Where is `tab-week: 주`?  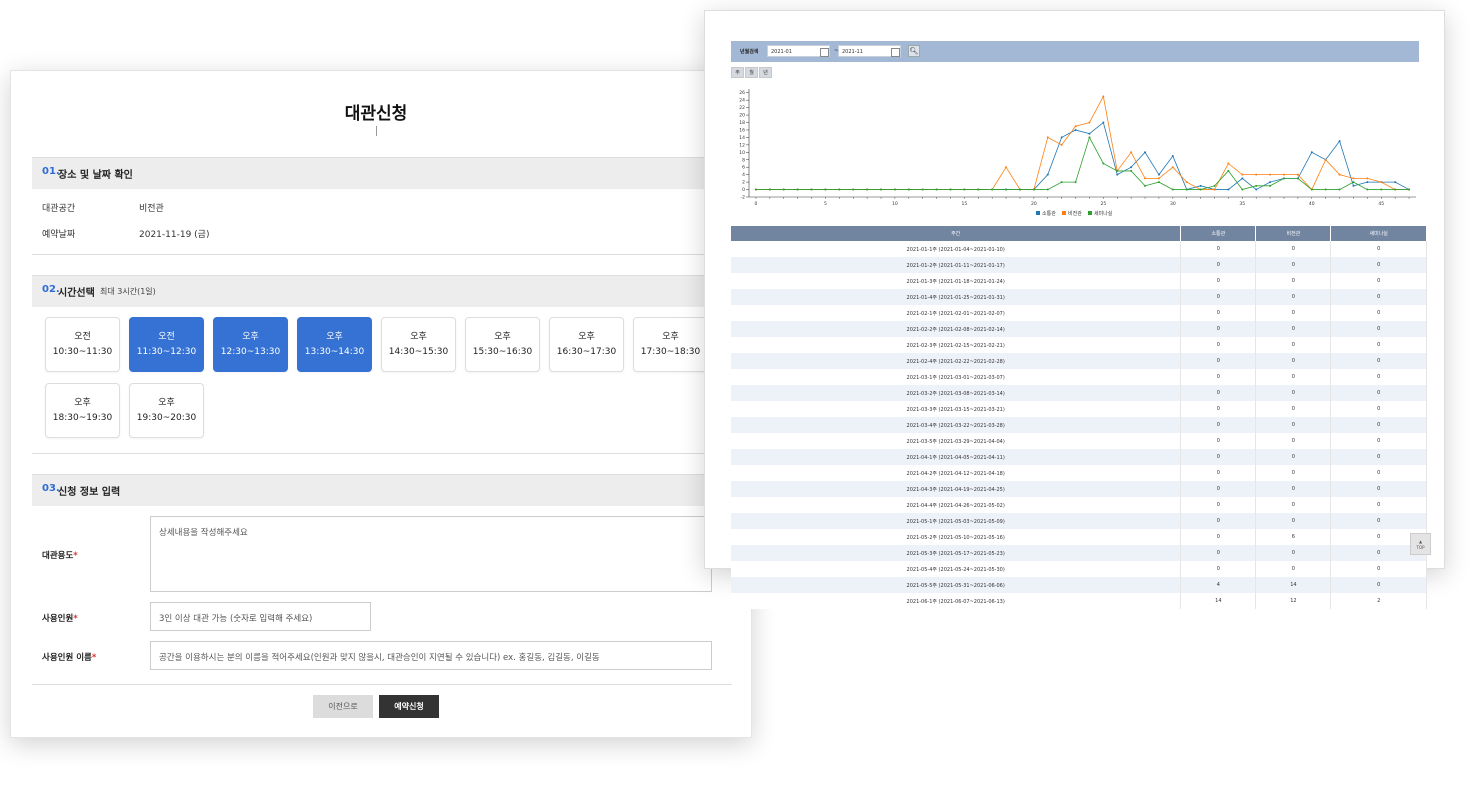 tab-week: 주 is located at coordinates (737, 72).